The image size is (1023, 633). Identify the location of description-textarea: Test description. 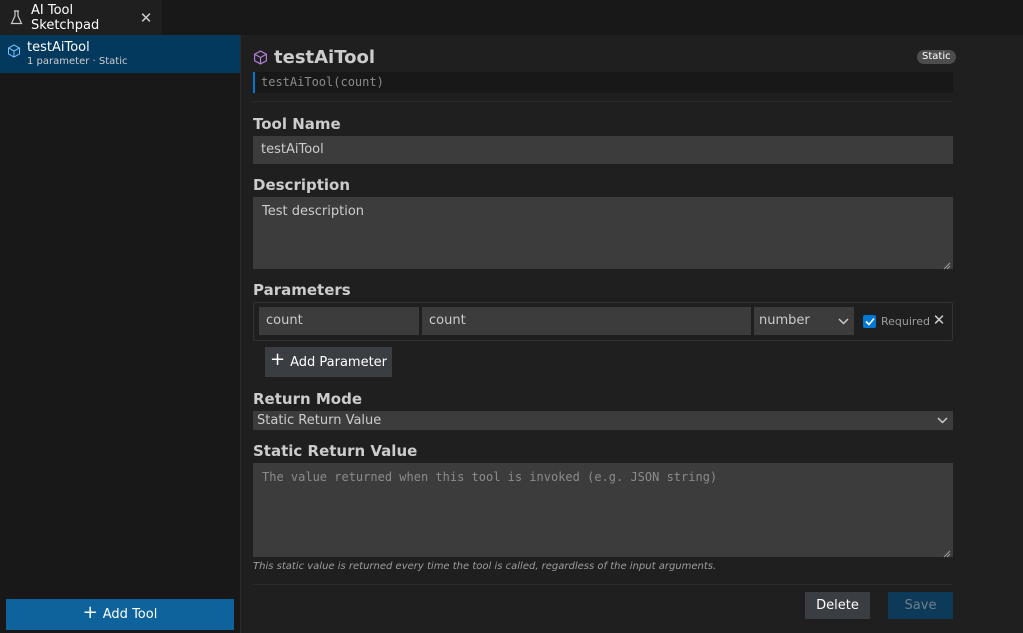
(603, 233).